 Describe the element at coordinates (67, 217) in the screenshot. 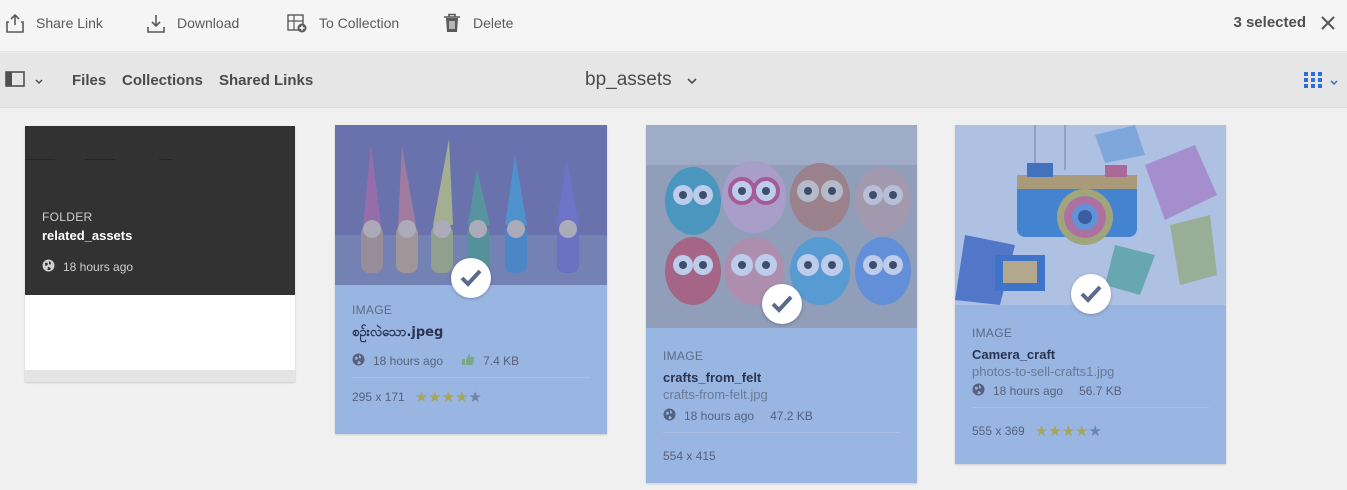

I see `asset-type-label: FOLDER` at that location.